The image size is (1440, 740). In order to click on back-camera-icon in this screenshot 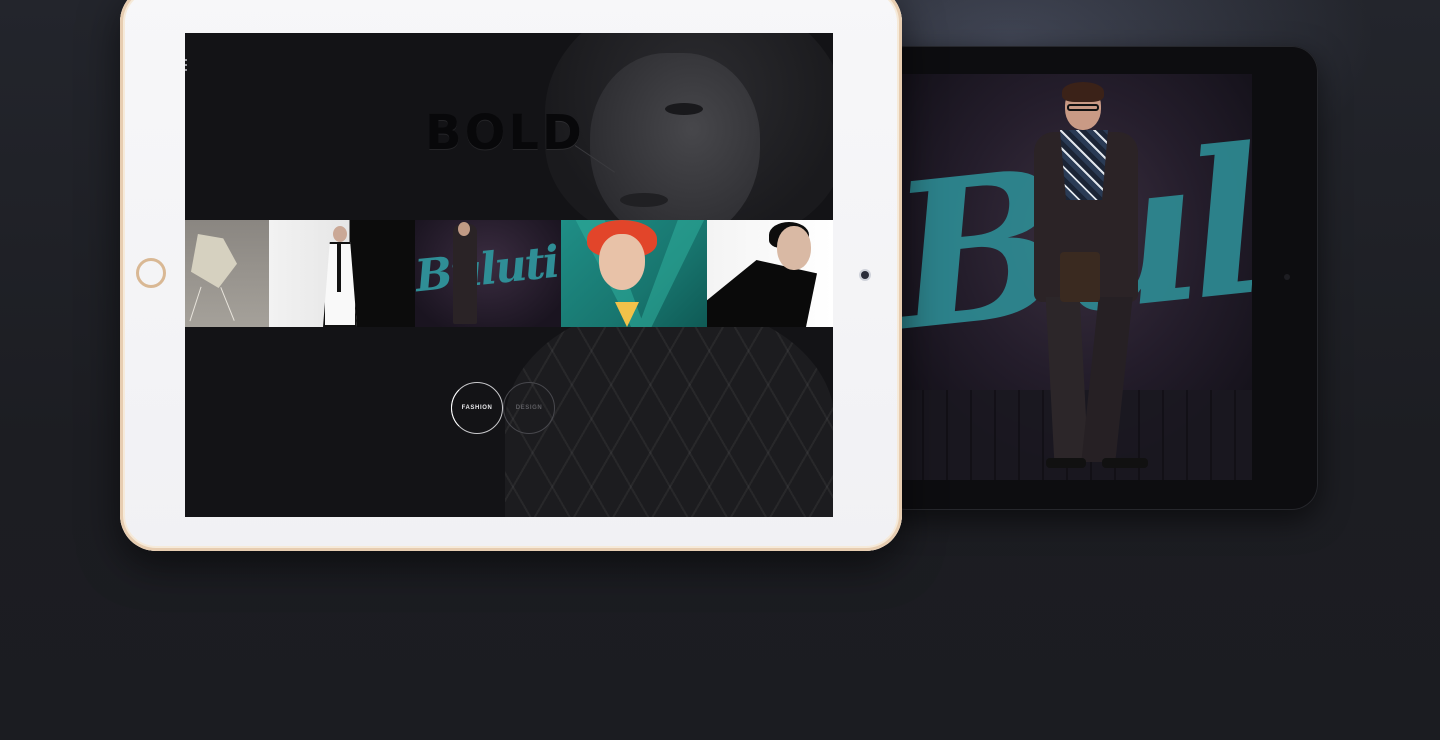, I will do `click(1287, 277)`.